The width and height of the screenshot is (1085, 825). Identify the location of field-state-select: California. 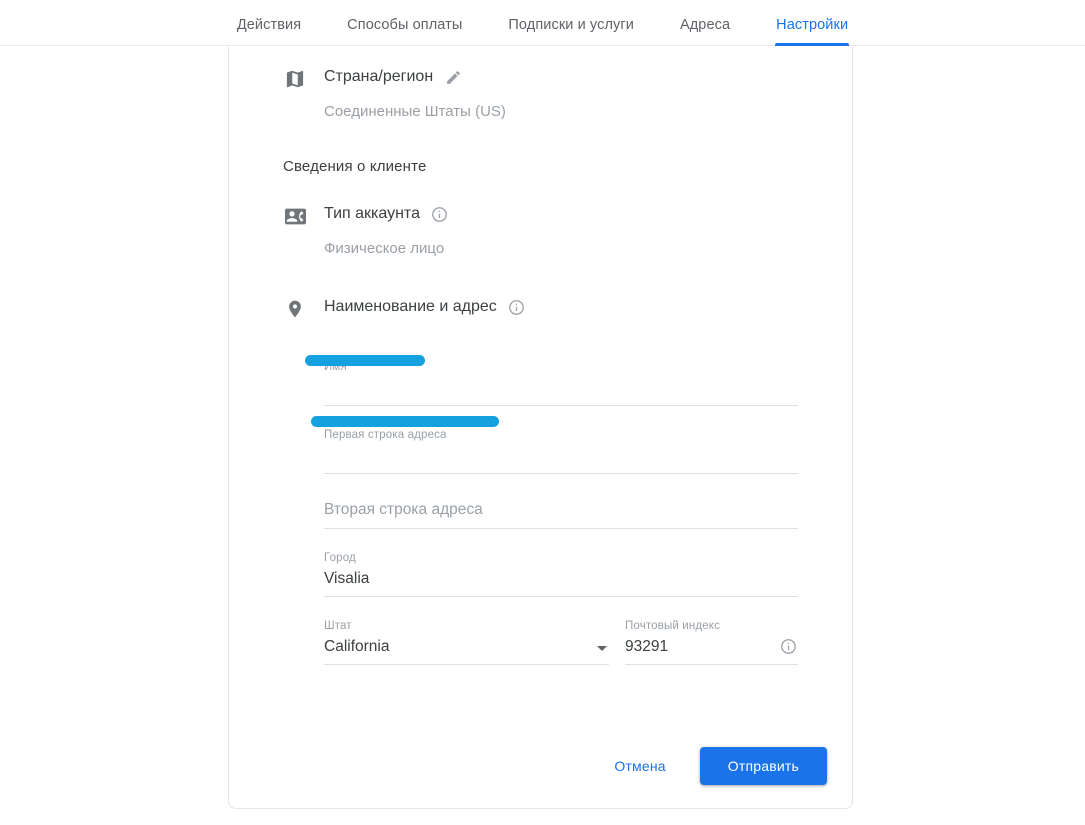
(467, 649).